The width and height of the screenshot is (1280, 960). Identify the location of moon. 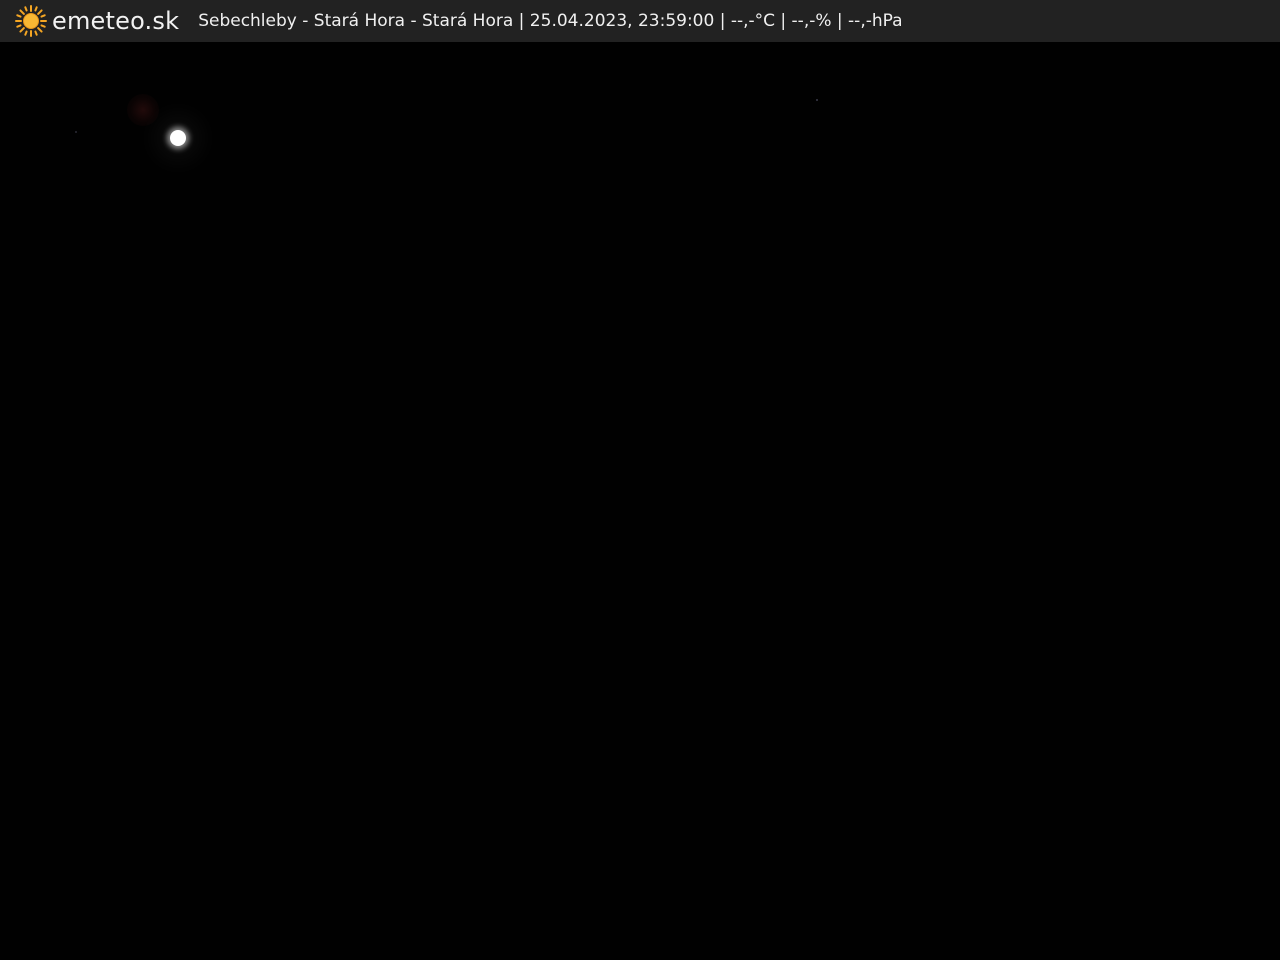
(178, 138).